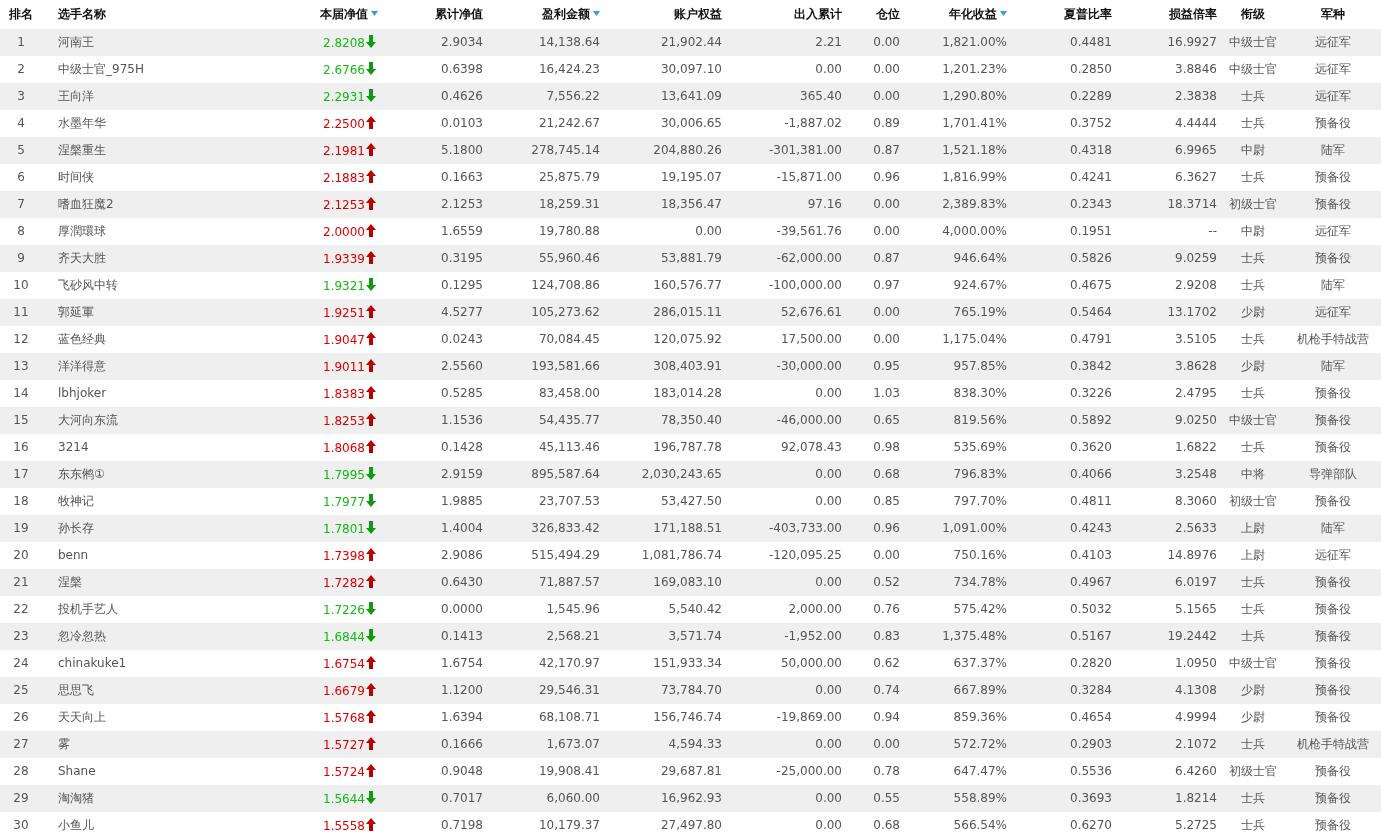 This screenshot has height=839, width=1381. What do you see at coordinates (462, 69) in the screenshot?
I see `table-cell: 0.6398` at bounding box center [462, 69].